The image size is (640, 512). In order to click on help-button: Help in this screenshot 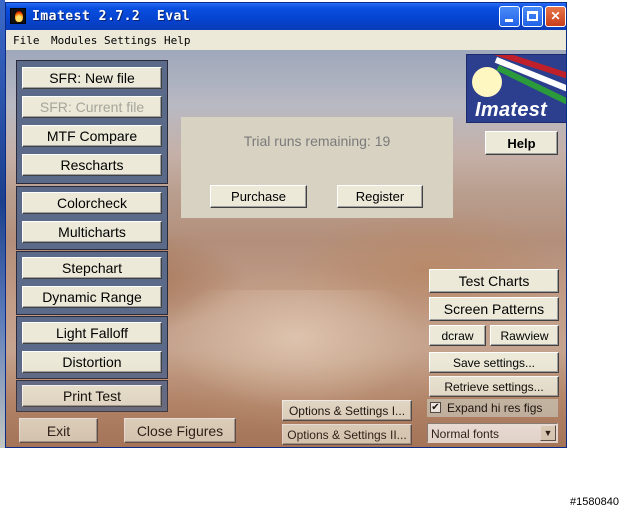, I will do `click(521, 143)`.